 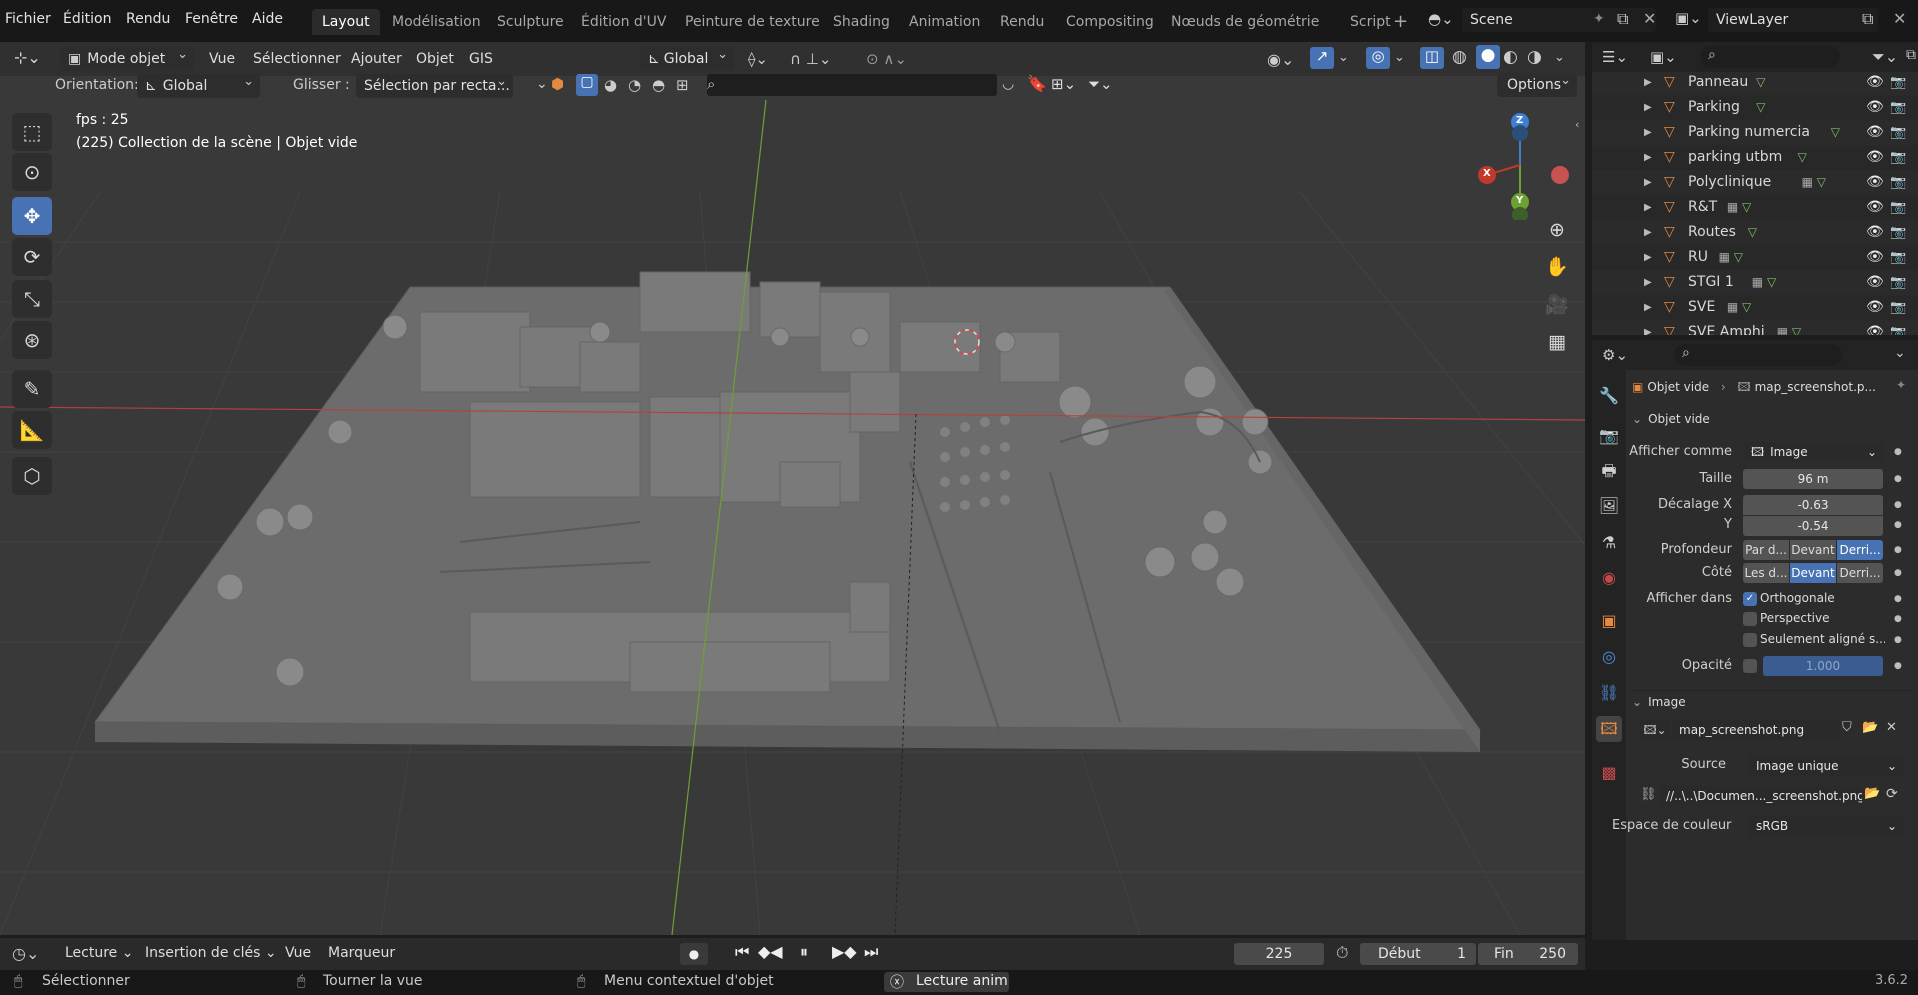 What do you see at coordinates (1577, 124) in the screenshot?
I see `collapse-sidebar-icon: ‹` at bounding box center [1577, 124].